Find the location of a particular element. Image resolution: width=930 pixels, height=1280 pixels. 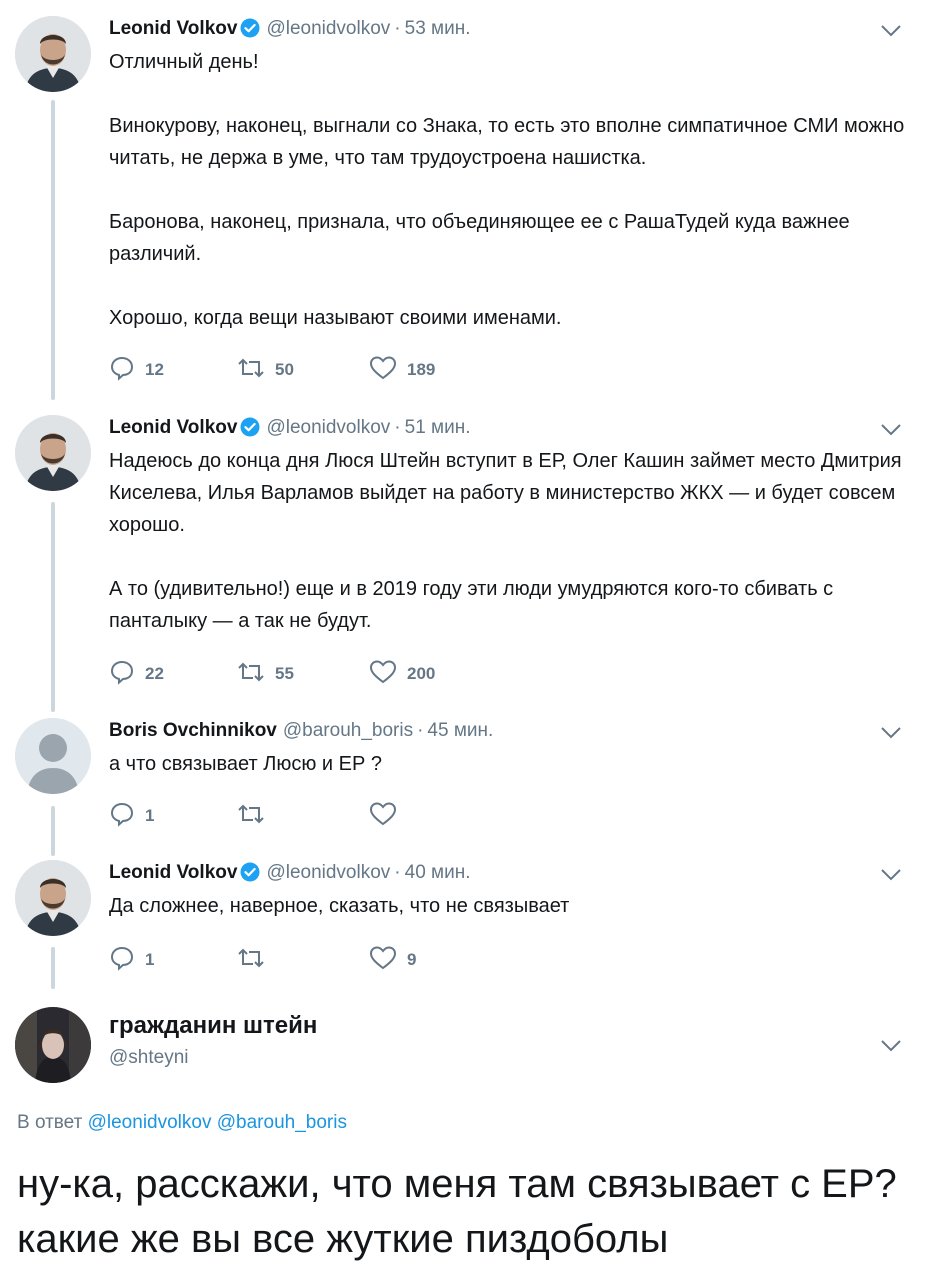

author-name: гражданин штейн is located at coordinates (213, 1026).